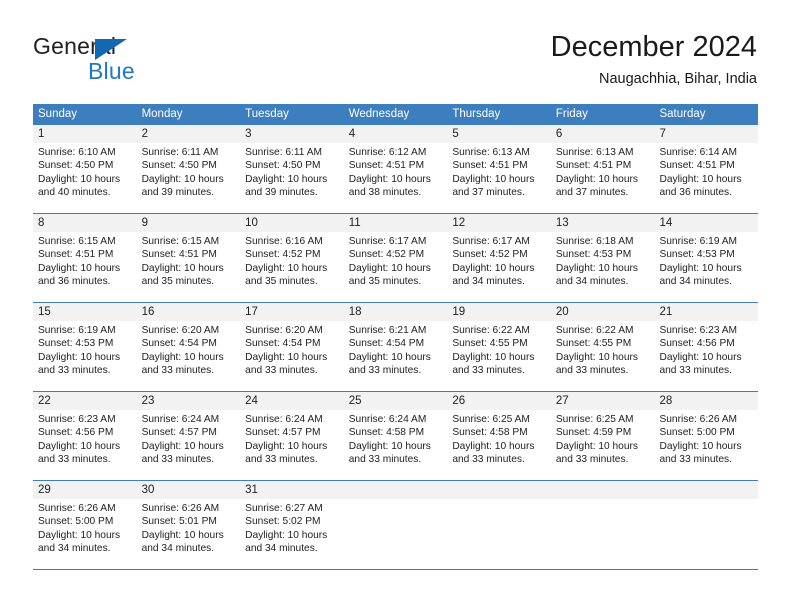 This screenshot has height=612, width=792. What do you see at coordinates (74, 281) in the screenshot?
I see `daylight-text-line2: and 36 minutes.` at bounding box center [74, 281].